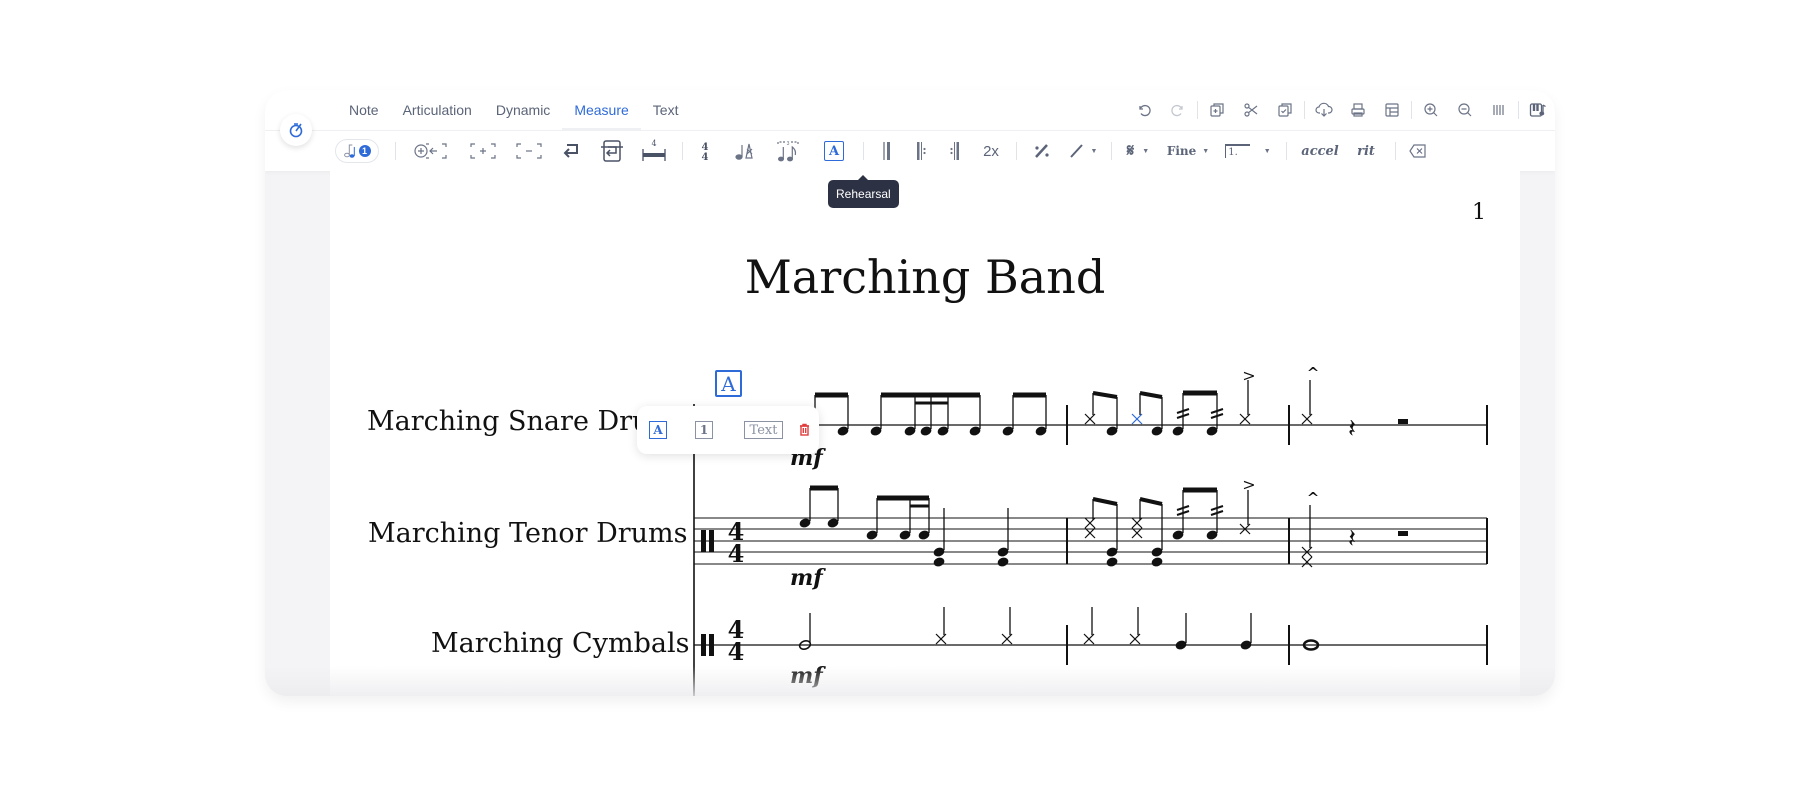  I want to click on duplicate-icon, so click(1217, 110).